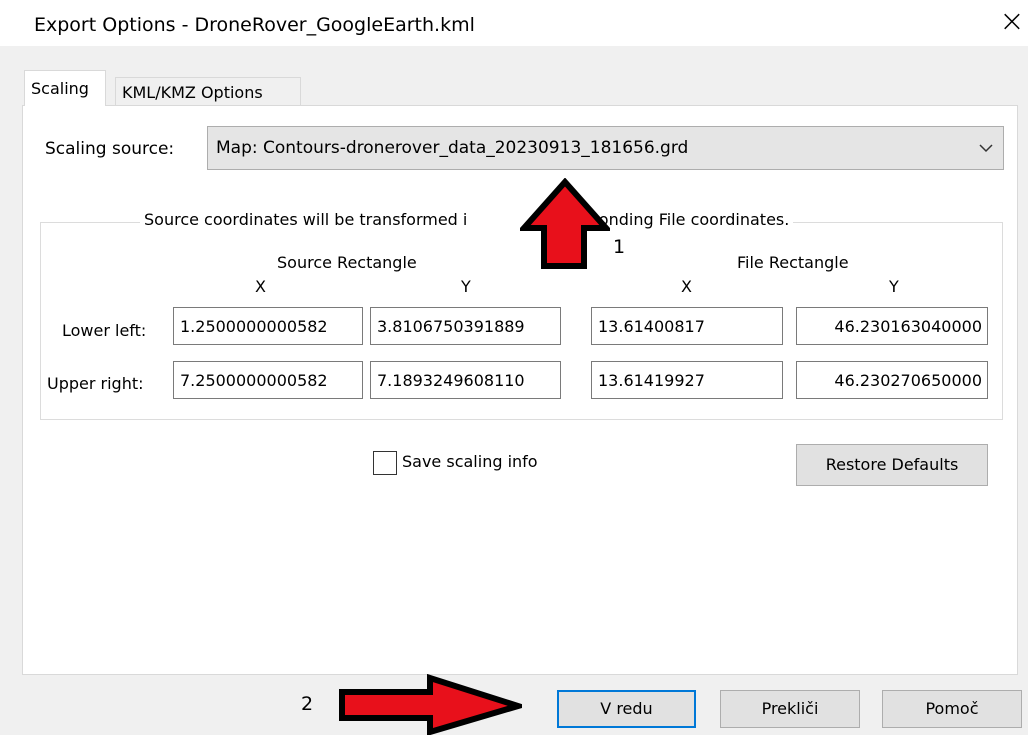  I want to click on upper-right-file-x-field: 13.61419927, so click(687, 380).